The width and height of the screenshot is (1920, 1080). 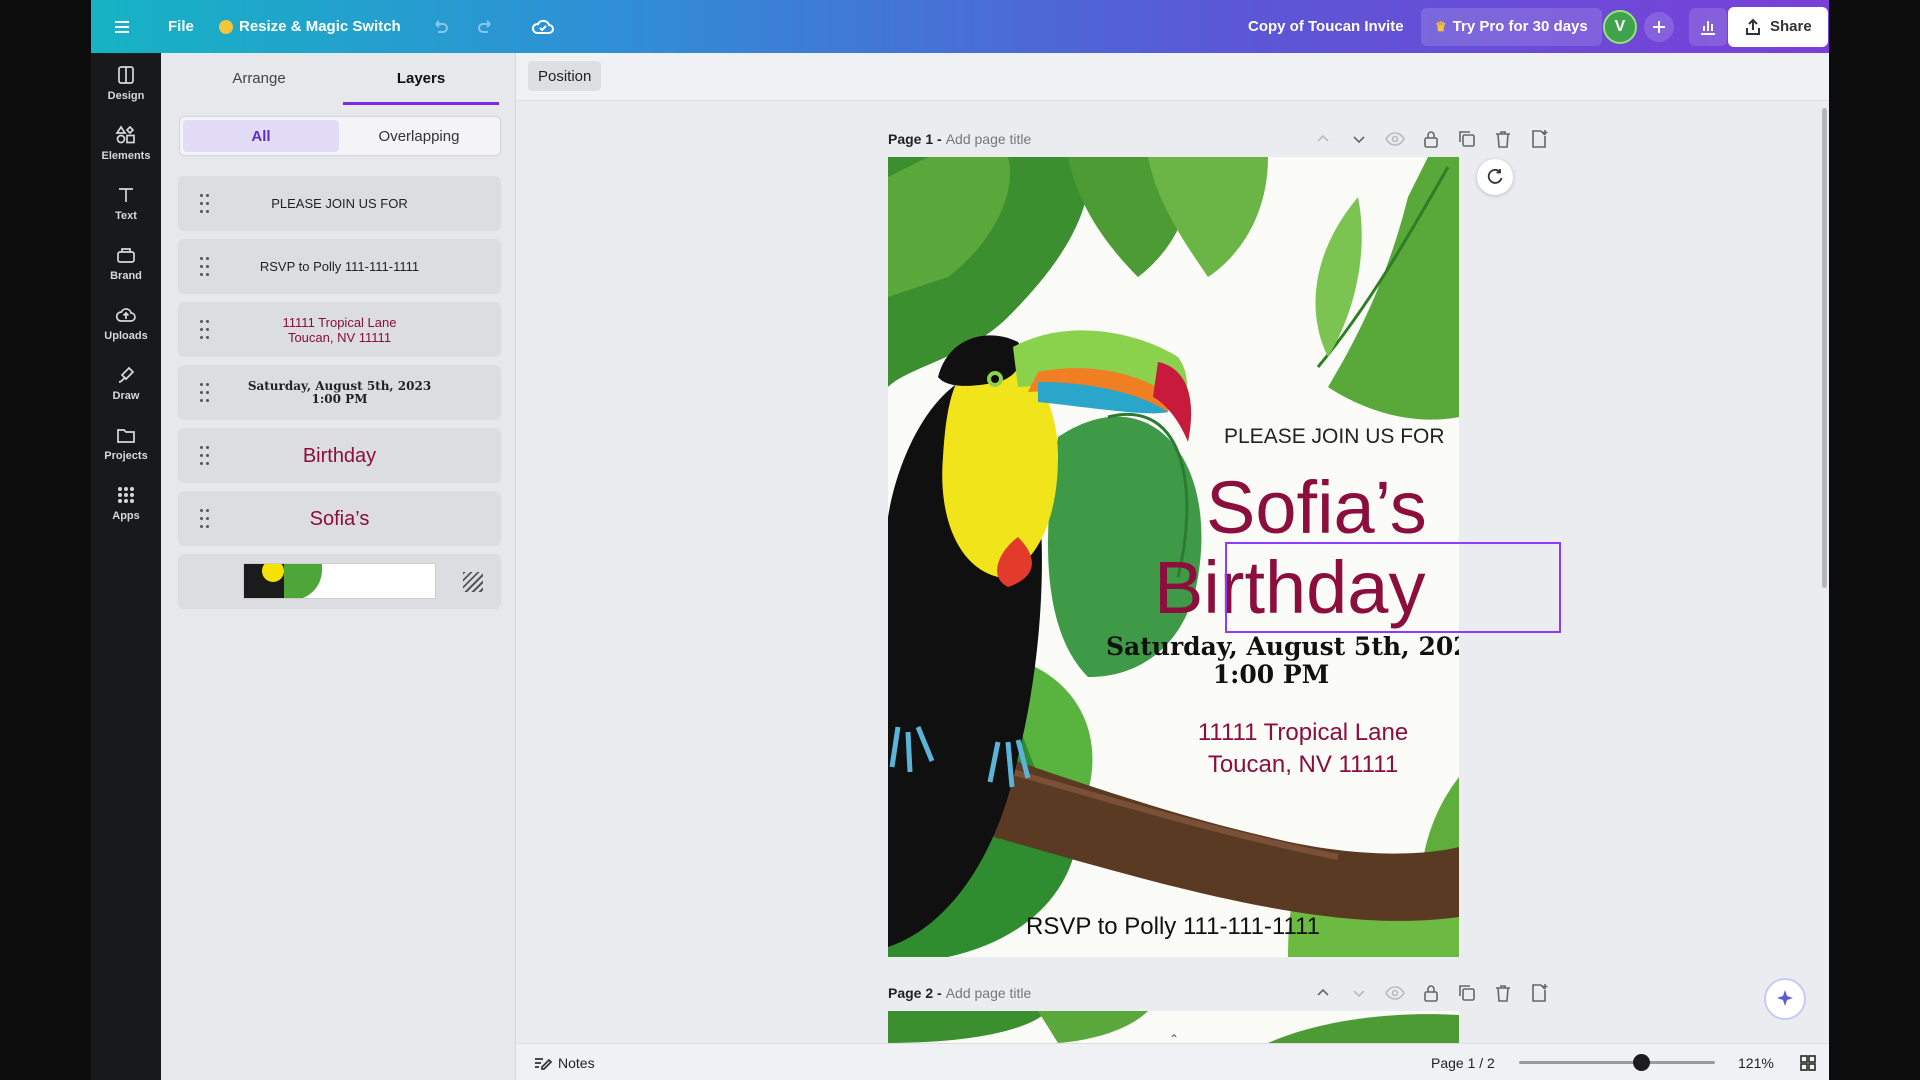 What do you see at coordinates (1173, 927) in the screenshot?
I see `invite-rsvp-text: RSVP to Polly 111-111-1111` at bounding box center [1173, 927].